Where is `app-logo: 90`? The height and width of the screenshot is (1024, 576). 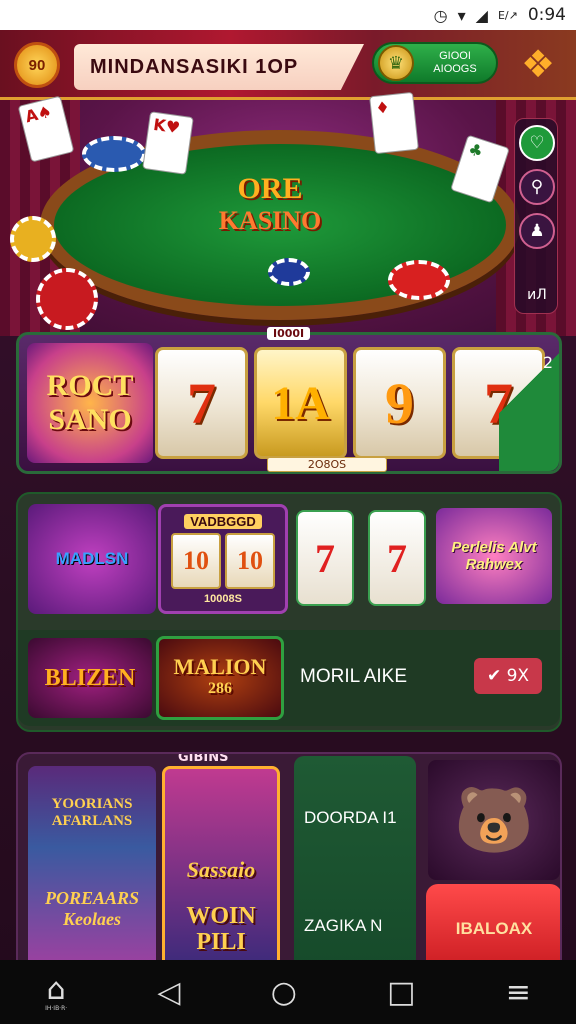
app-logo: 90 is located at coordinates (37, 65).